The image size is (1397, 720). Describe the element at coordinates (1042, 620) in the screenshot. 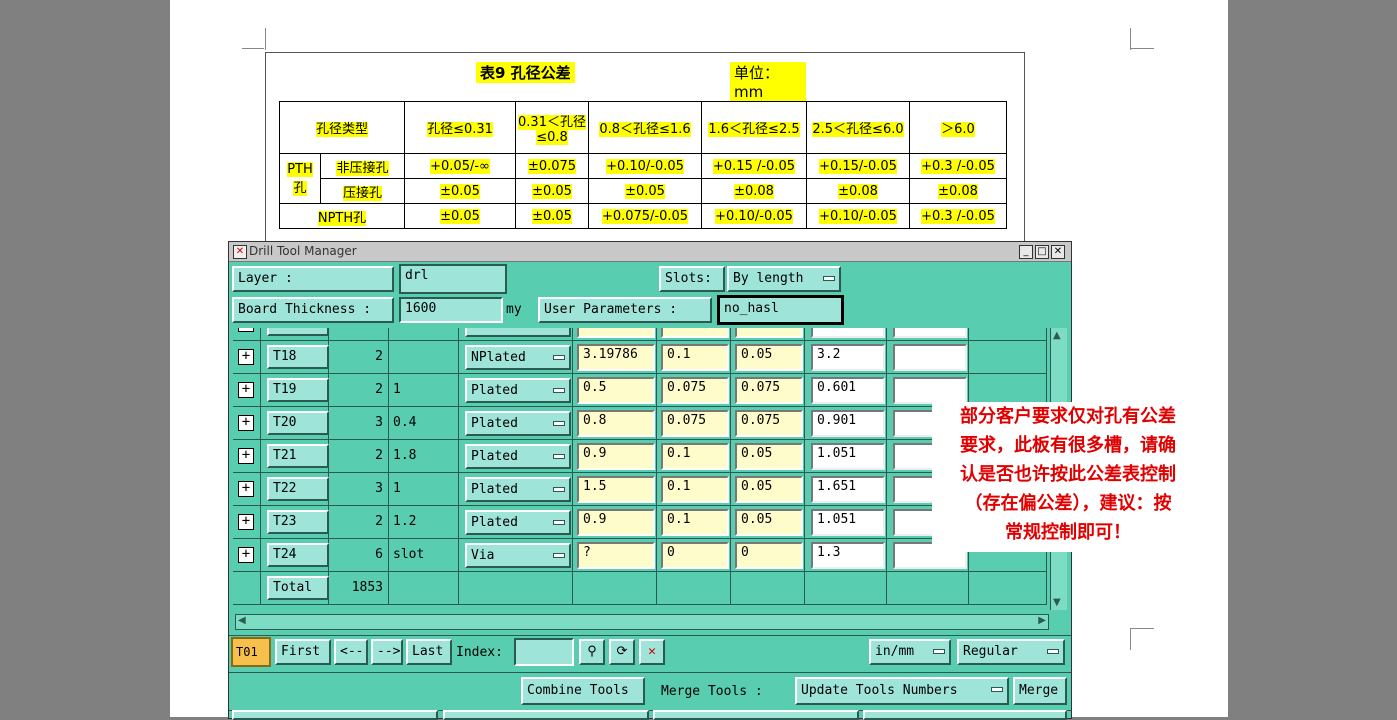

I see `scroll-right-icon: ▶` at that location.